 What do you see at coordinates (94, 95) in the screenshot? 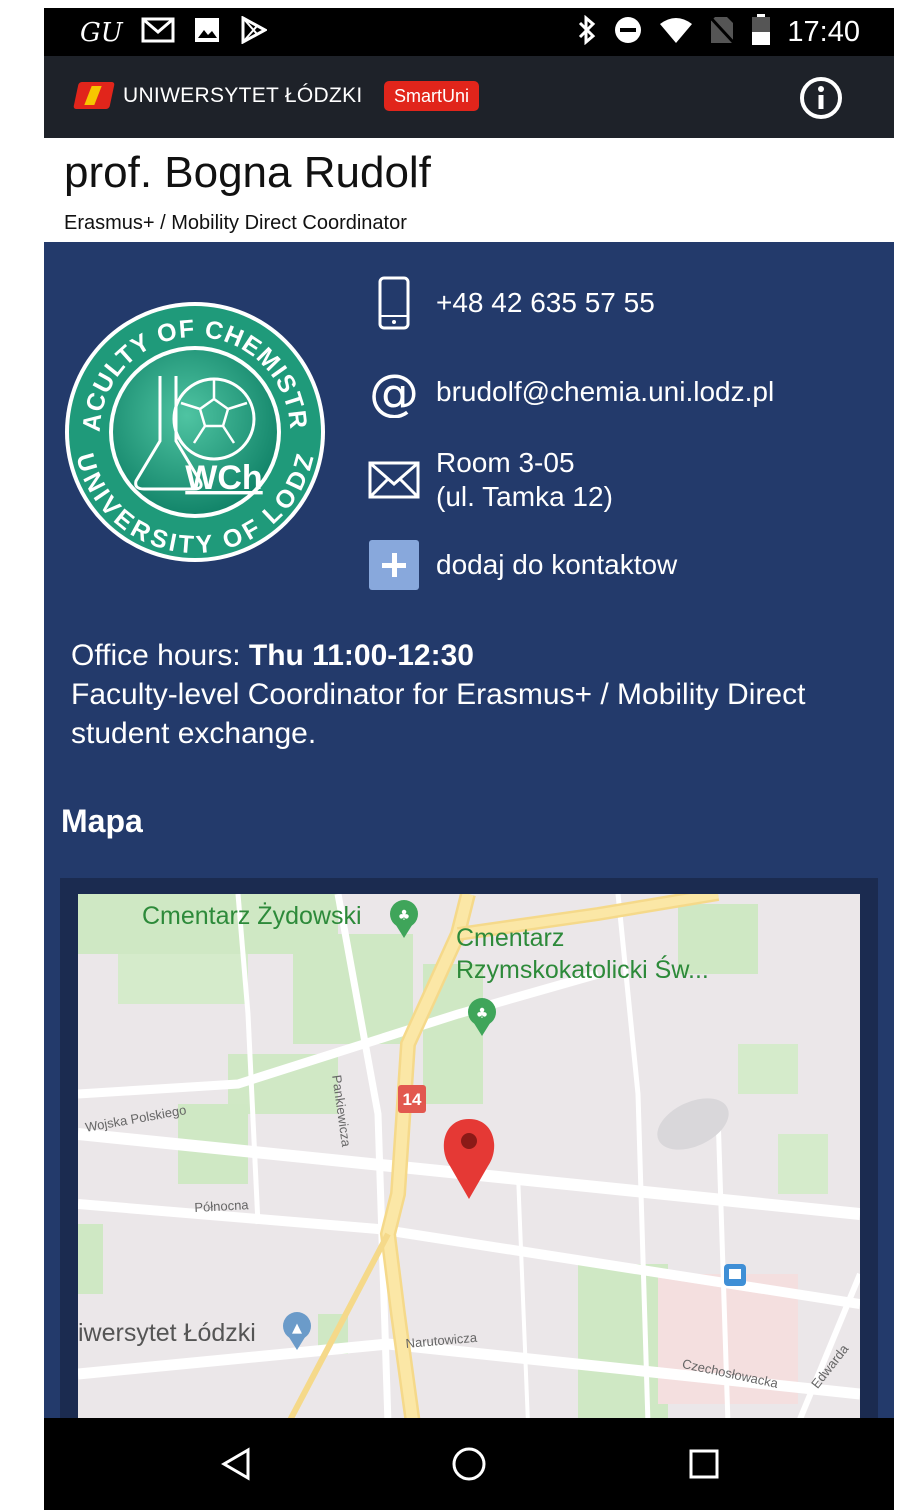
I see `university-logo-icon` at bounding box center [94, 95].